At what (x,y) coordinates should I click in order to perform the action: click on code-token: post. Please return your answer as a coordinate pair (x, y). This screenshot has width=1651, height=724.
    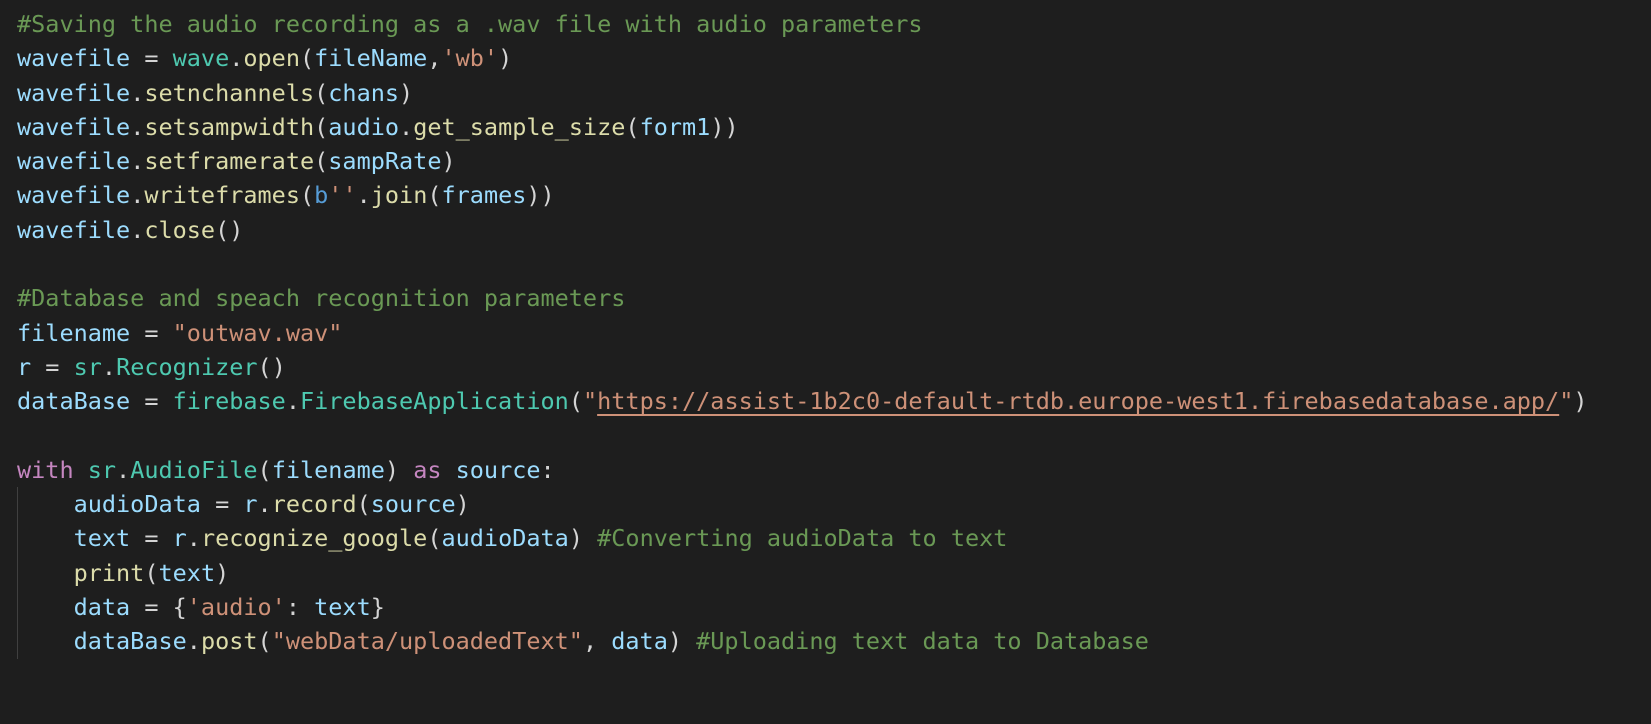
    Looking at the image, I should click on (229, 641).